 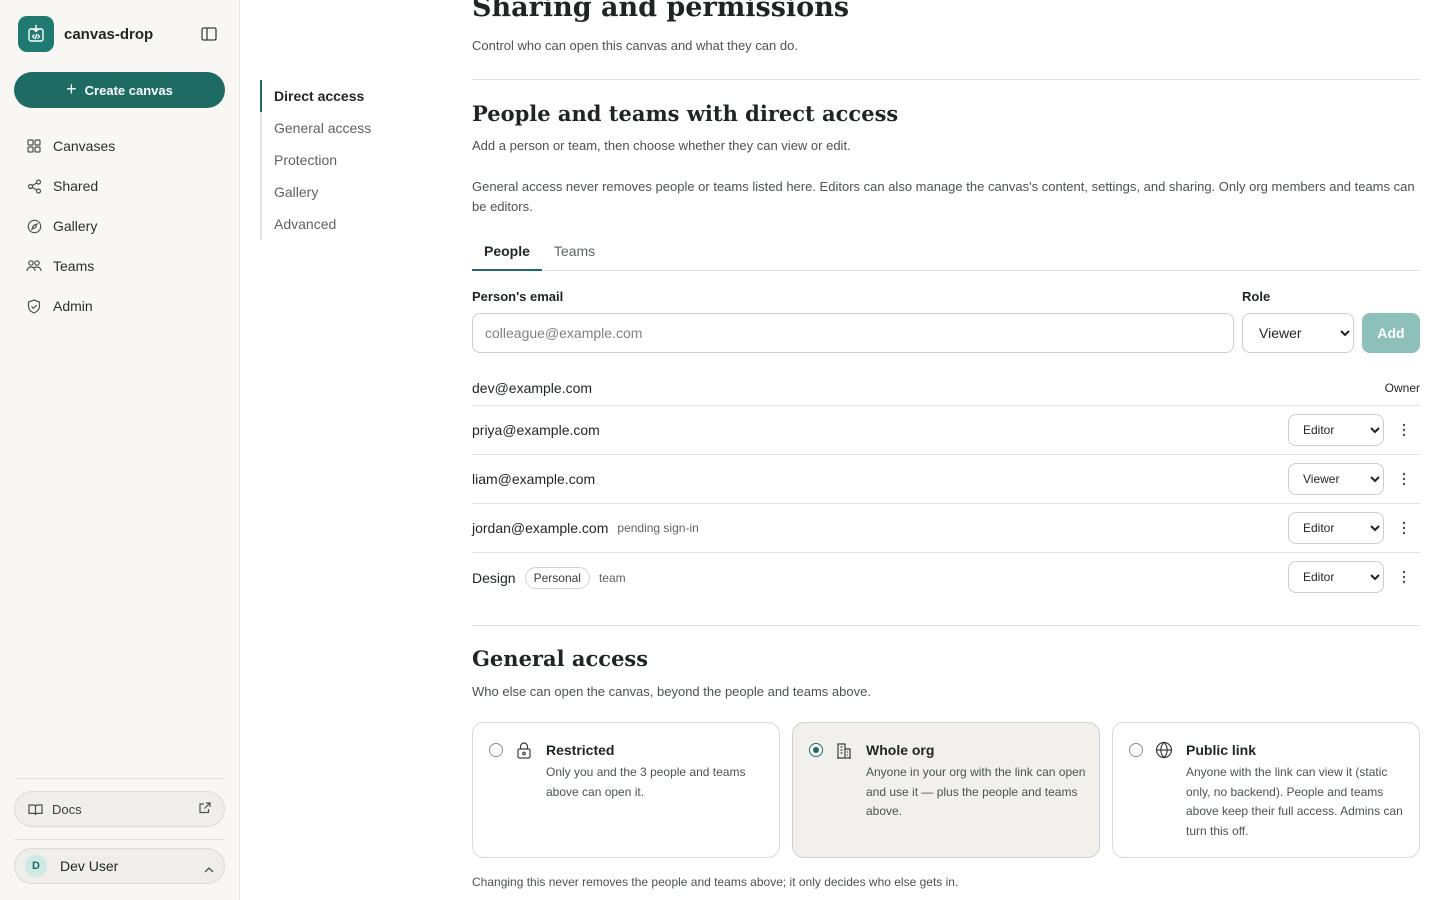 I want to click on member-email: priya@example.com, so click(x=536, y=430).